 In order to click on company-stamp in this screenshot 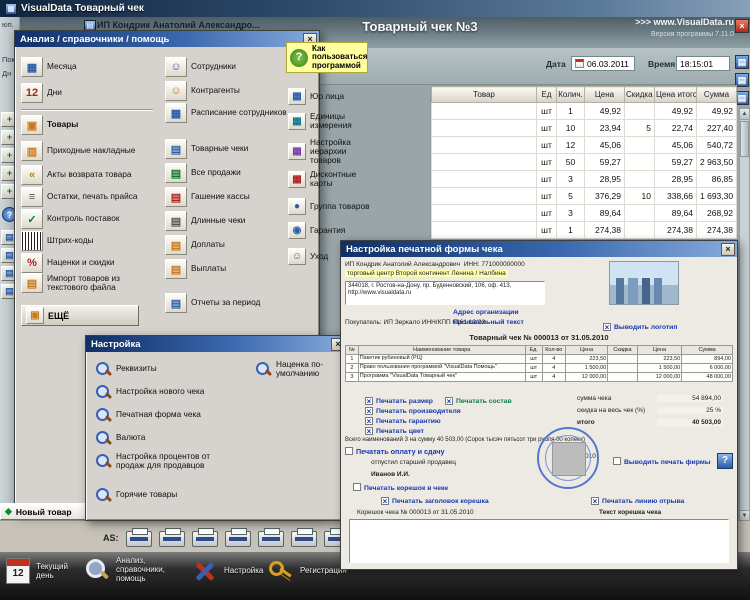, I will do `click(568, 458)`.